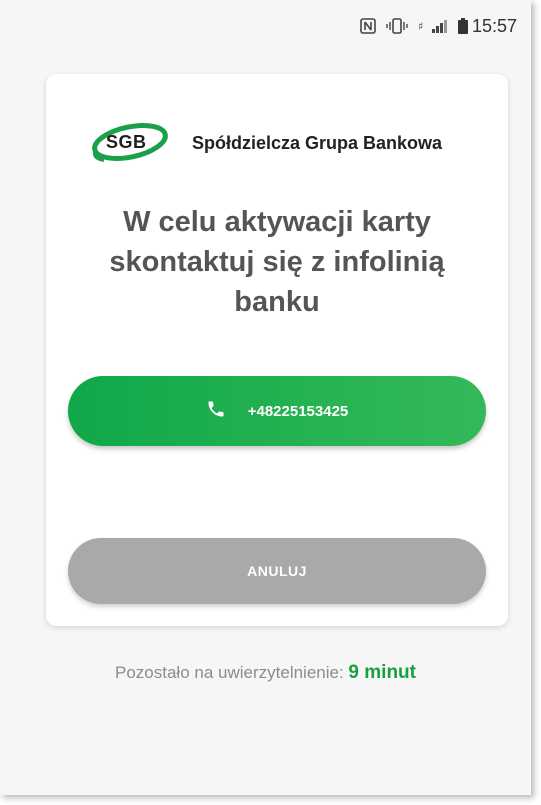 This screenshot has height=805, width=541. Describe the element at coordinates (216, 411) in the screenshot. I see `phone-icon` at that location.